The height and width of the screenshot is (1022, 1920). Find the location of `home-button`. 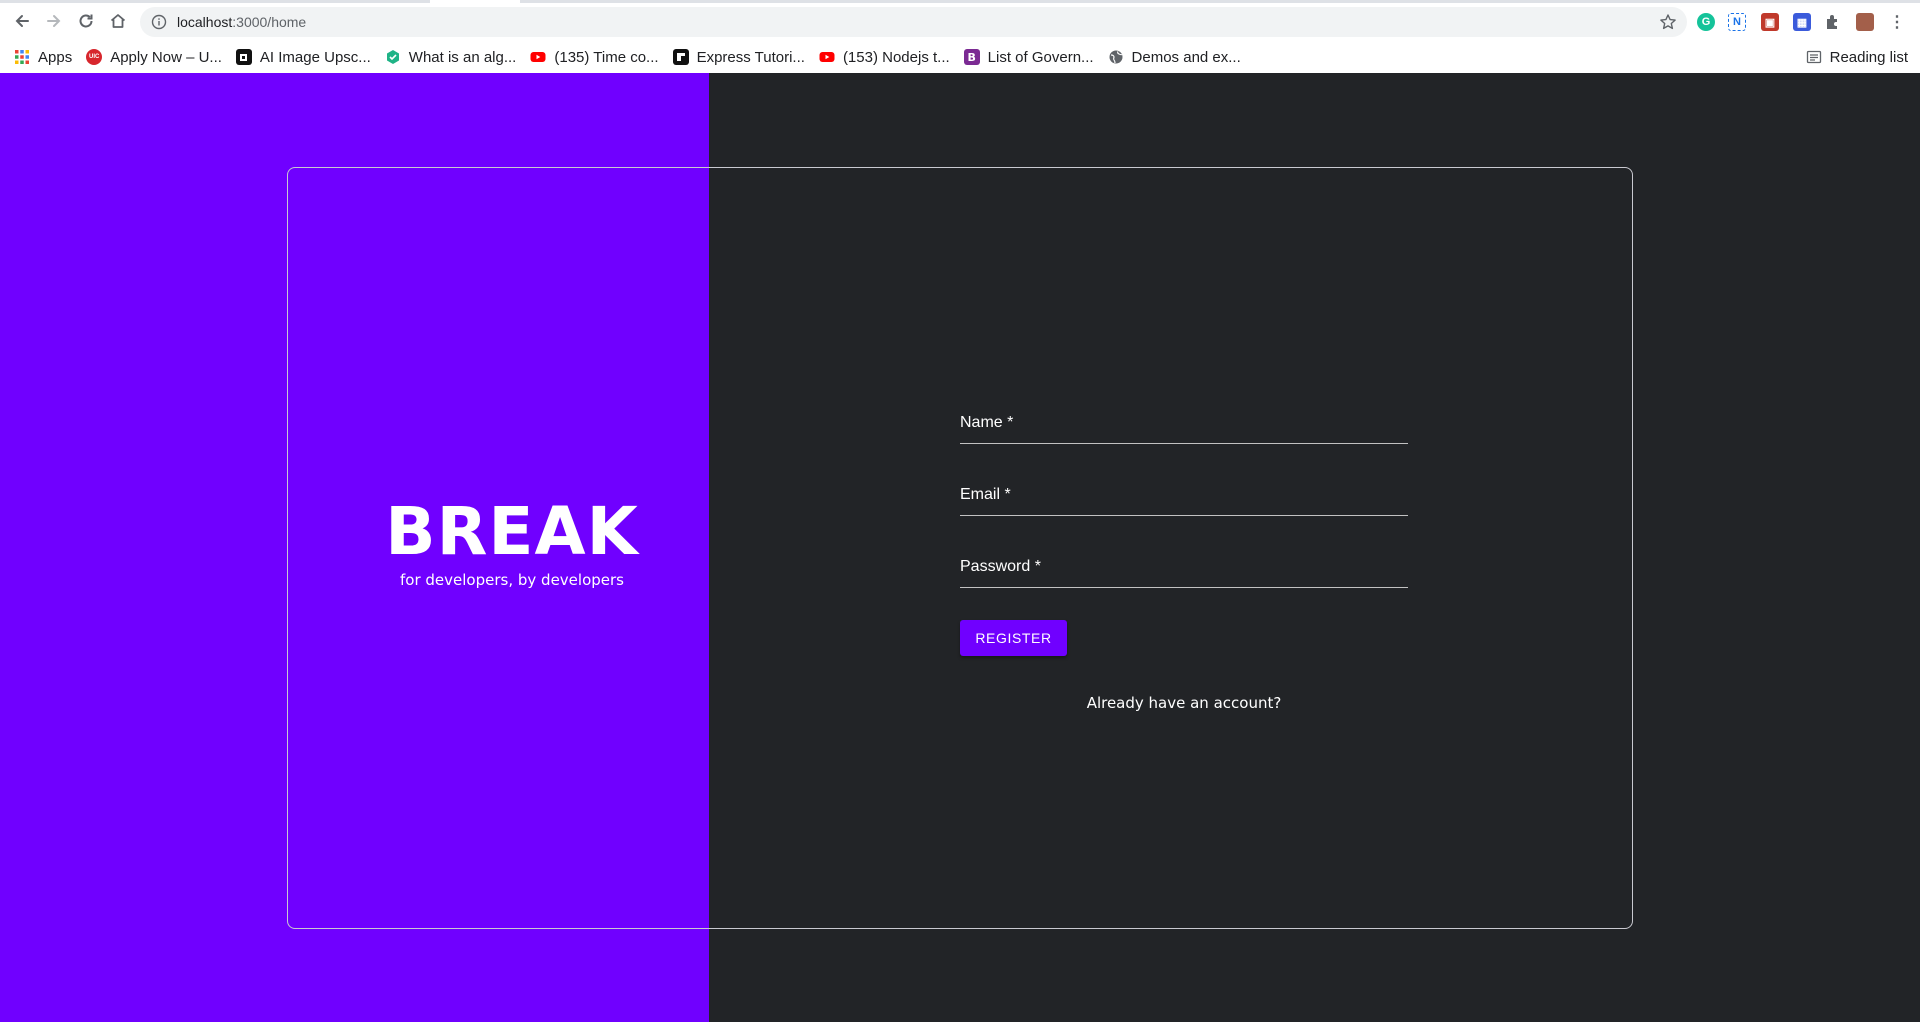

home-button is located at coordinates (118, 21).